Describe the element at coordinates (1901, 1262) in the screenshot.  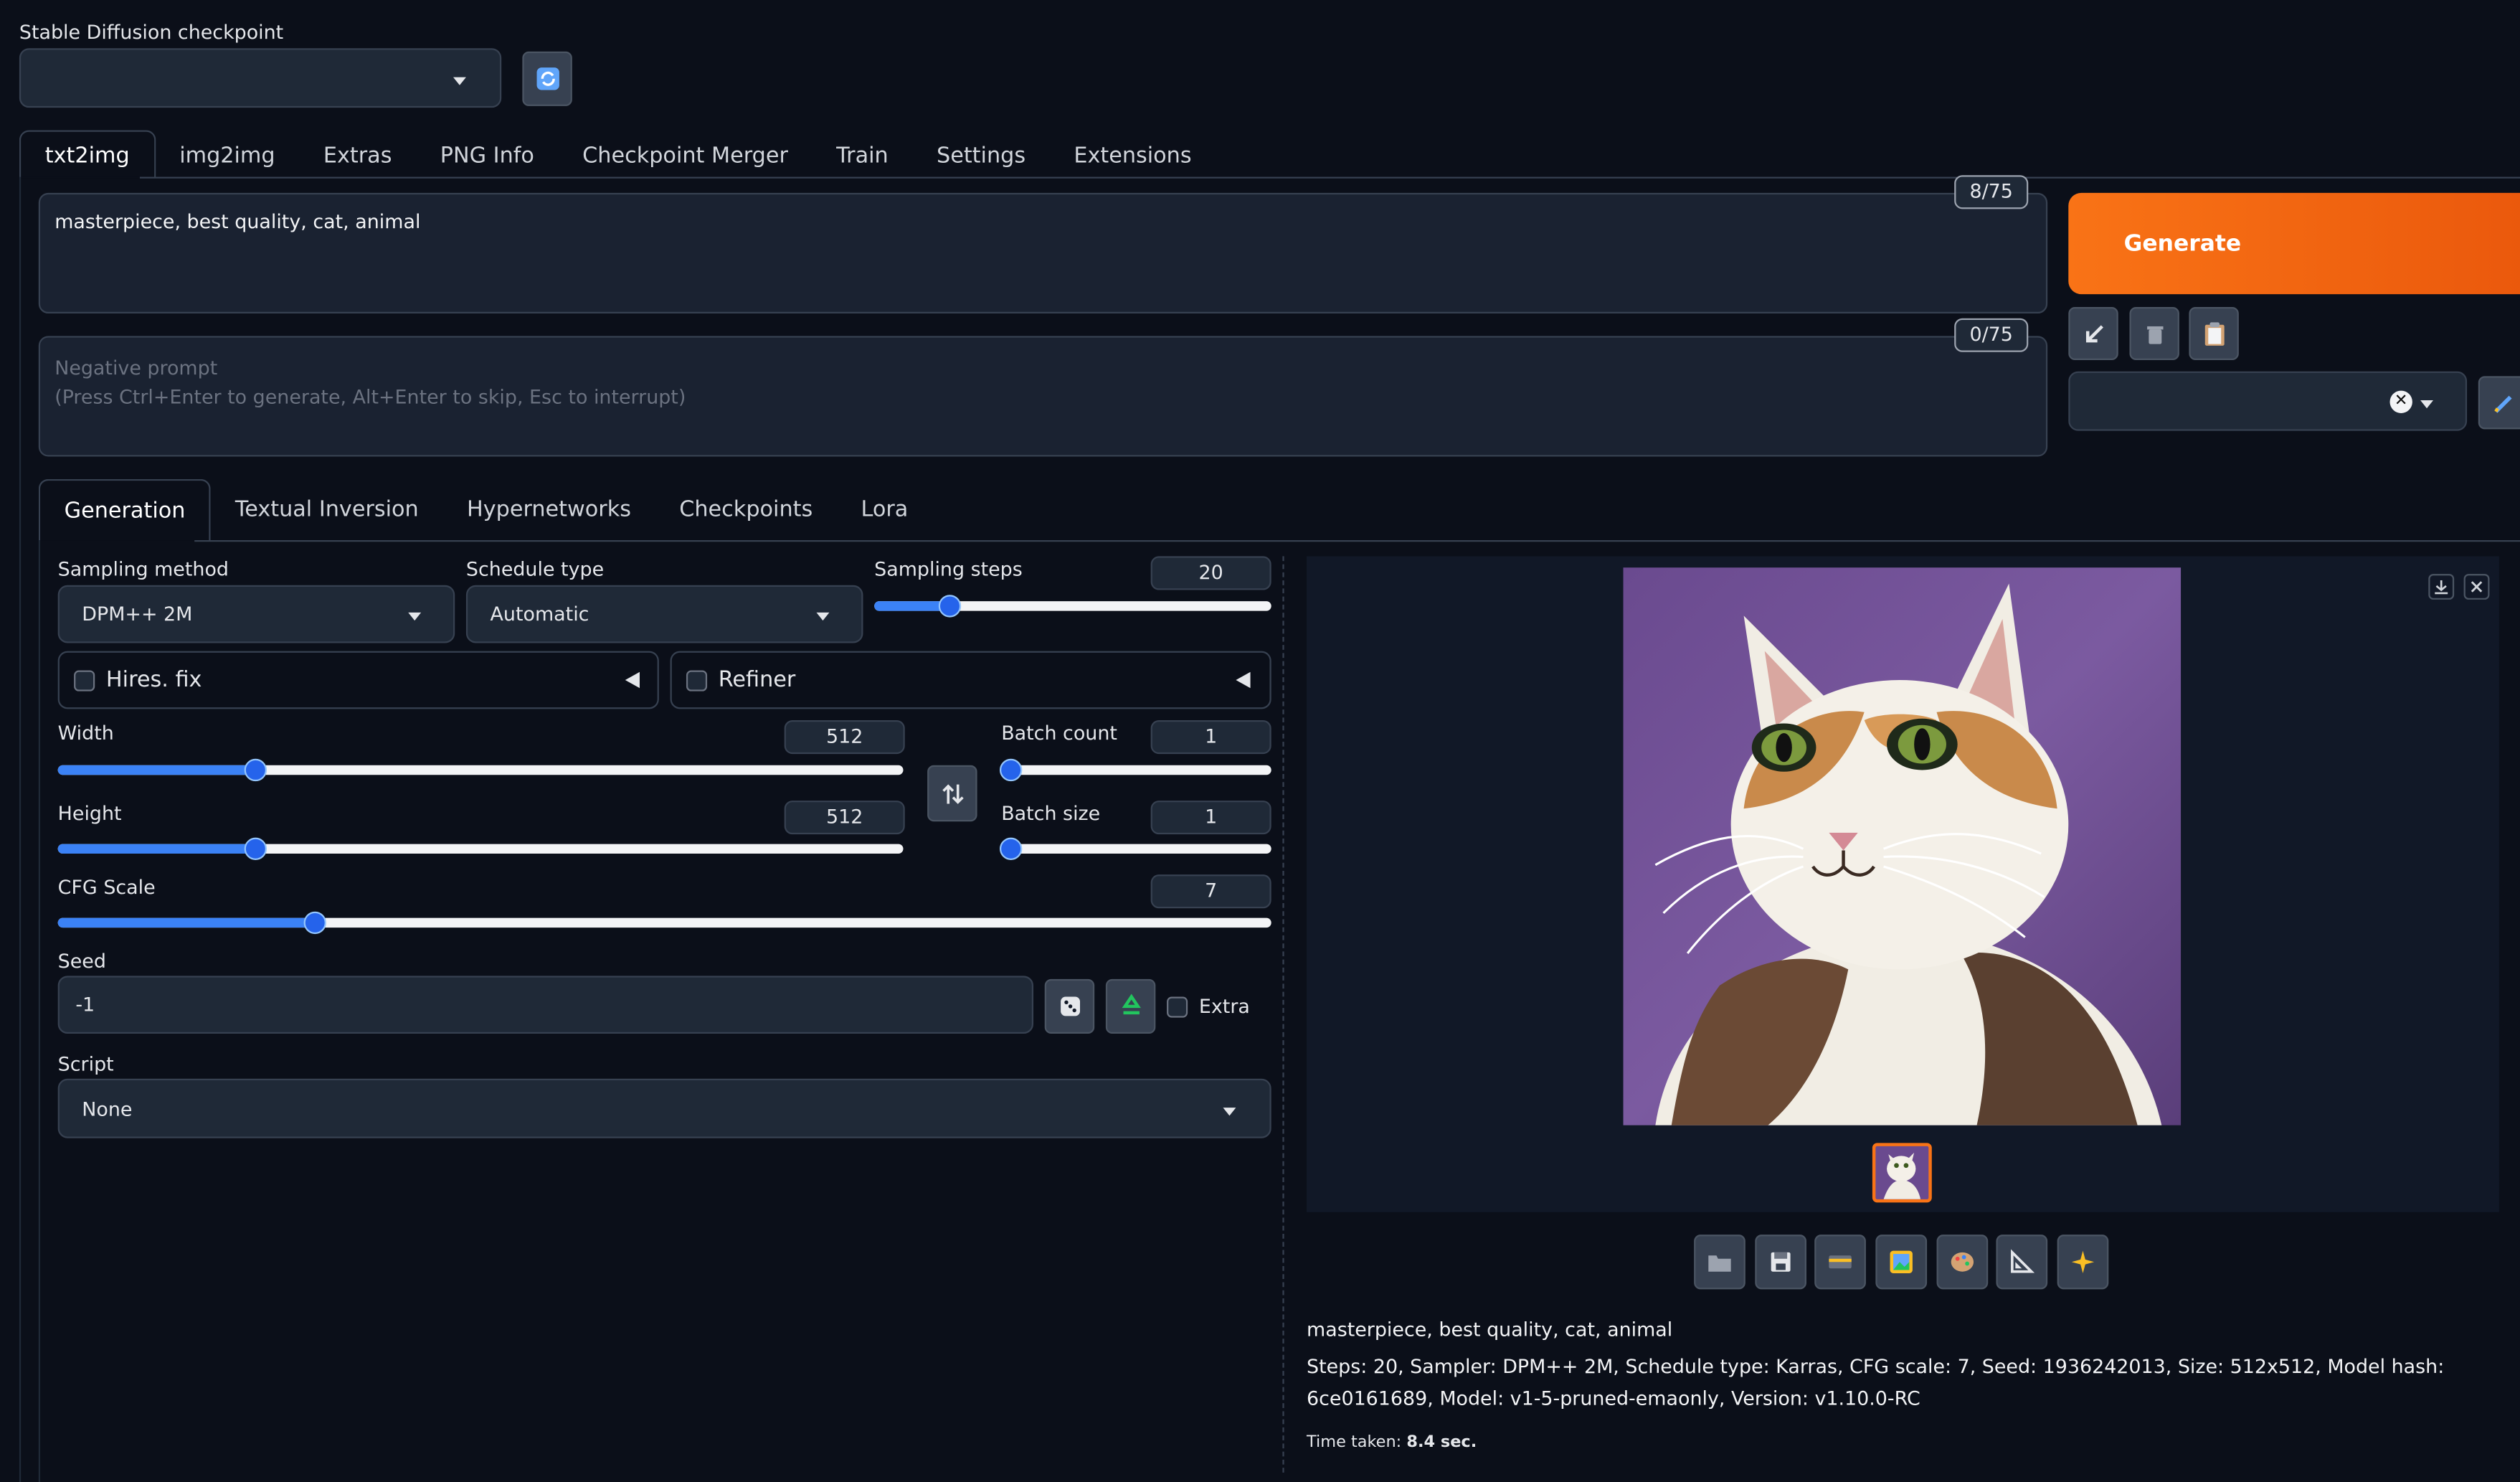
I see `send-to-img2img-button` at that location.